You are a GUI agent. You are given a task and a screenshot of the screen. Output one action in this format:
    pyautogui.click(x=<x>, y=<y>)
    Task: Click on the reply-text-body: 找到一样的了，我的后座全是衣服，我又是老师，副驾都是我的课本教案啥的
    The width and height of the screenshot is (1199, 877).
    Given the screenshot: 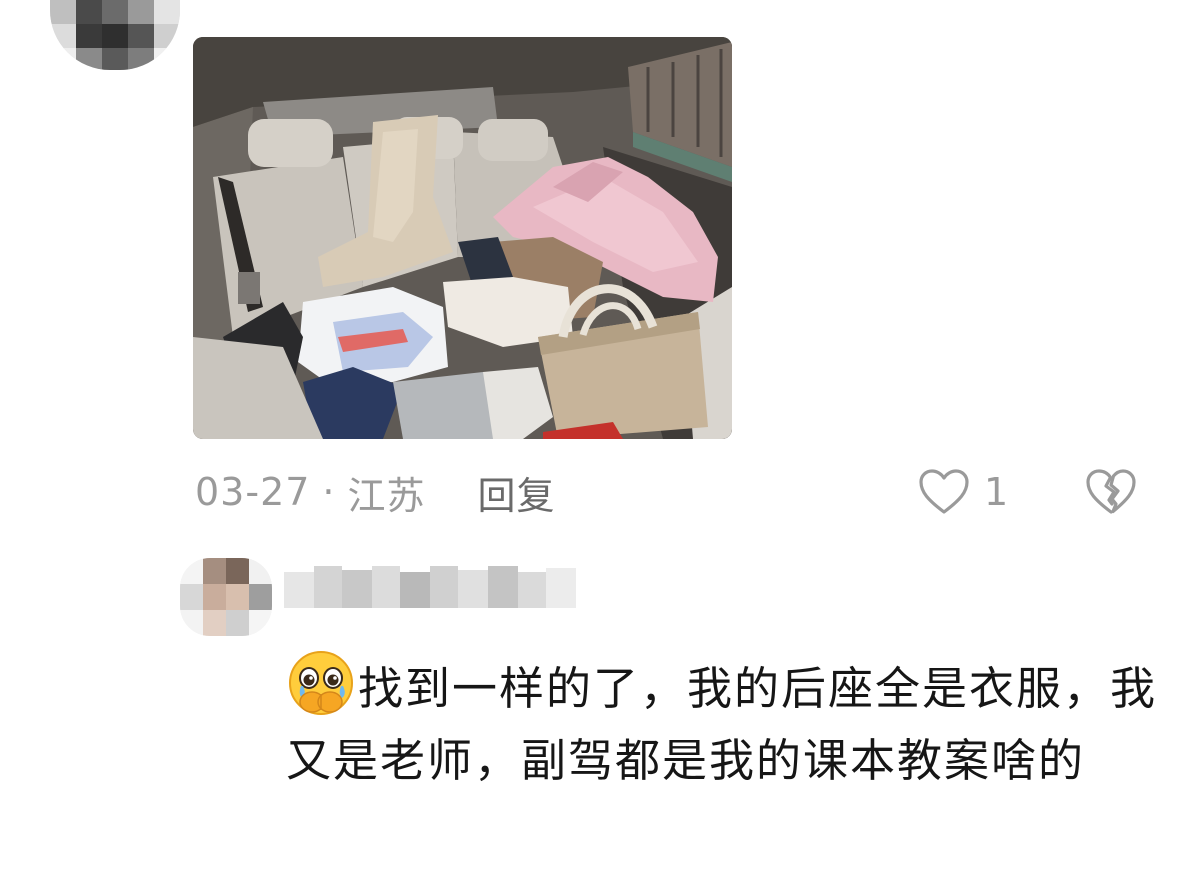 What is the action you would take?
    pyautogui.click(x=722, y=724)
    